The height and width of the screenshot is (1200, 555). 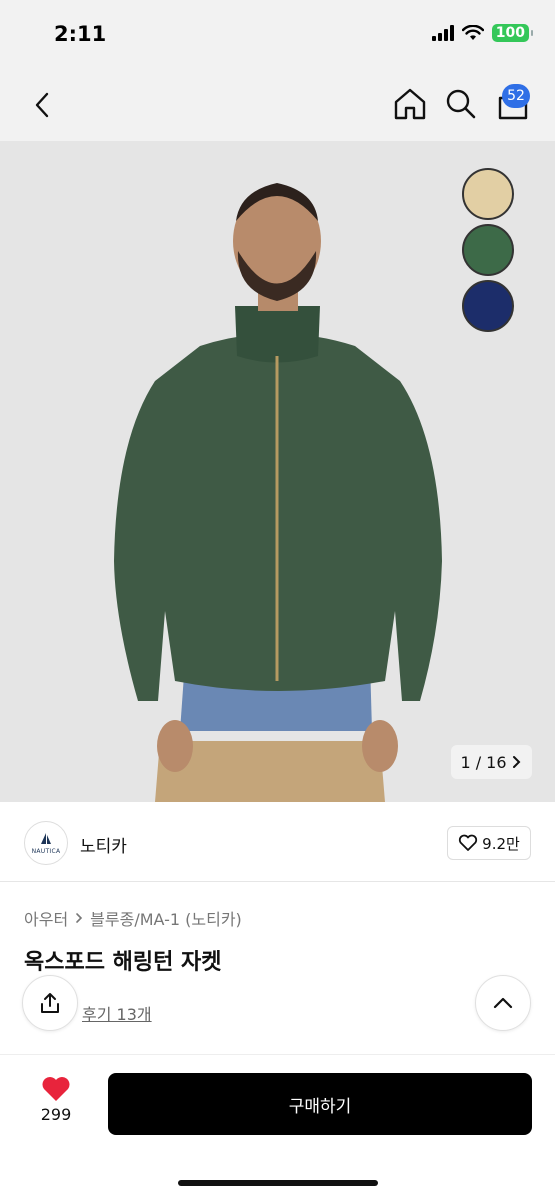 I want to click on heart-filled-icon, so click(x=56, y=1089).